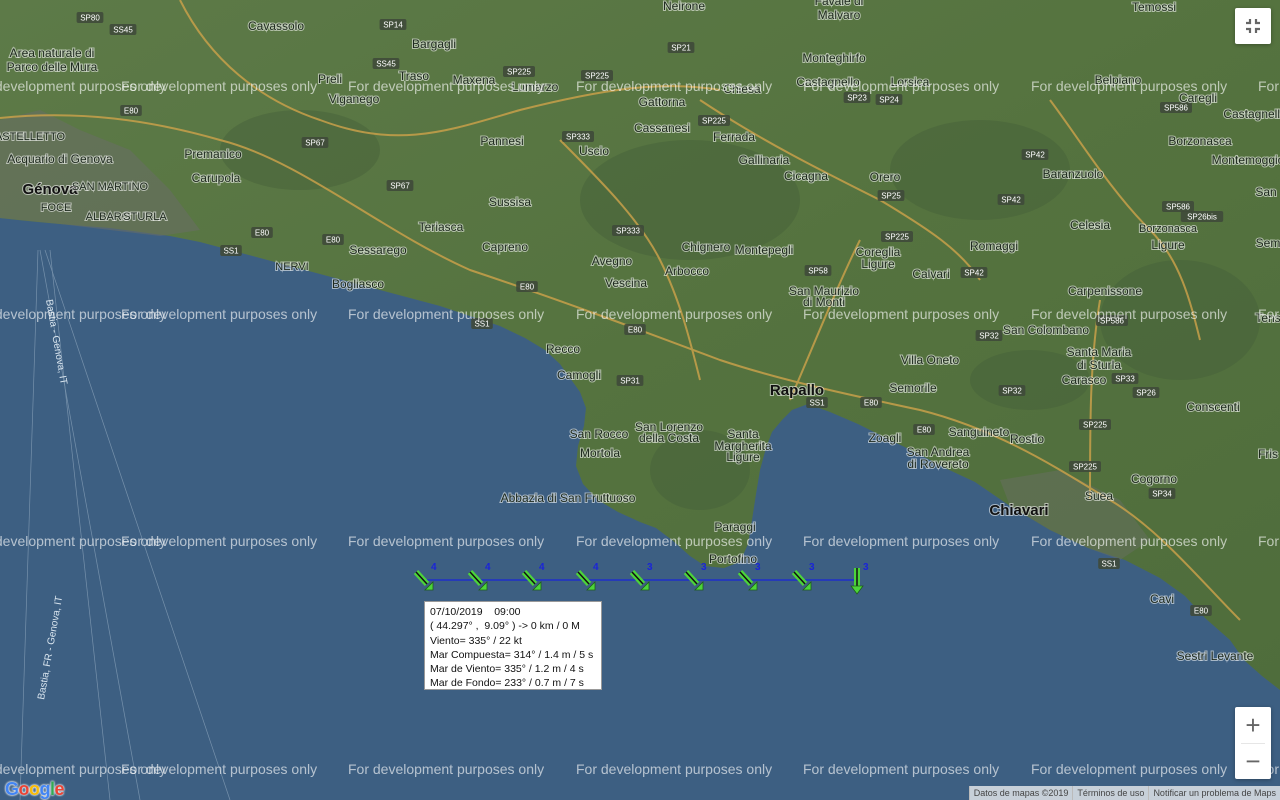 The width and height of the screenshot is (1280, 800). Describe the element at coordinates (1253, 761) in the screenshot. I see `zoom-out-button: −` at that location.